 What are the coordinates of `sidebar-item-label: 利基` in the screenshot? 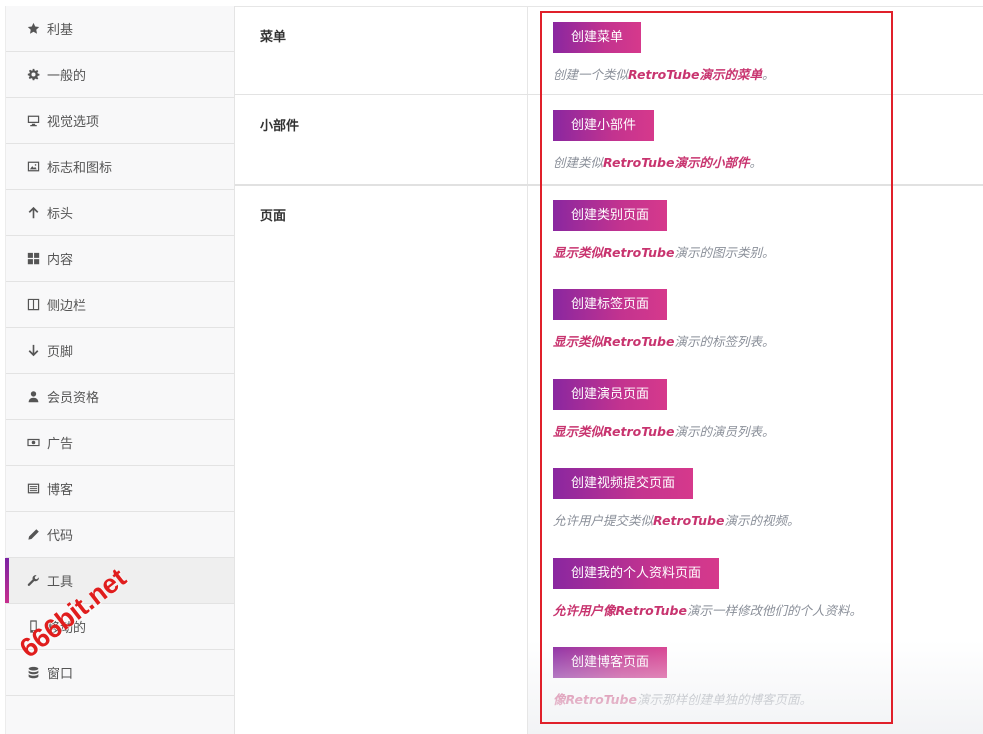 It's located at (60, 30).